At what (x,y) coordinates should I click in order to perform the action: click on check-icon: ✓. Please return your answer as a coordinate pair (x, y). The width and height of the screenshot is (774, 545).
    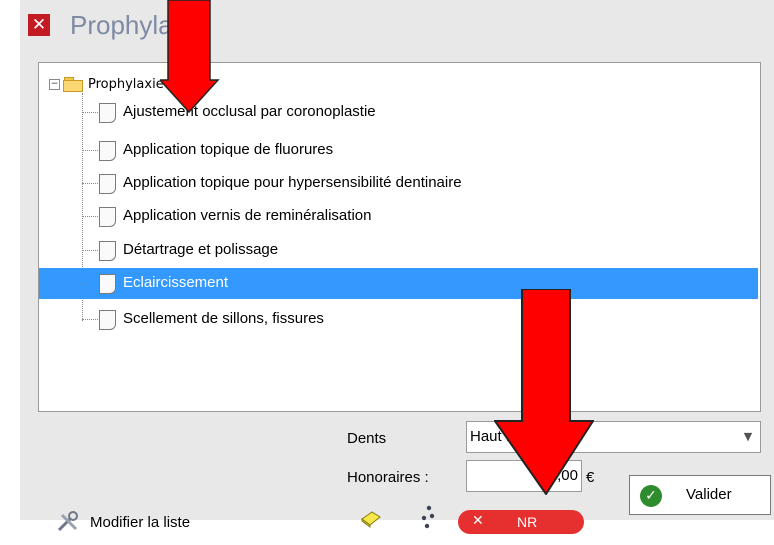
    Looking at the image, I should click on (651, 496).